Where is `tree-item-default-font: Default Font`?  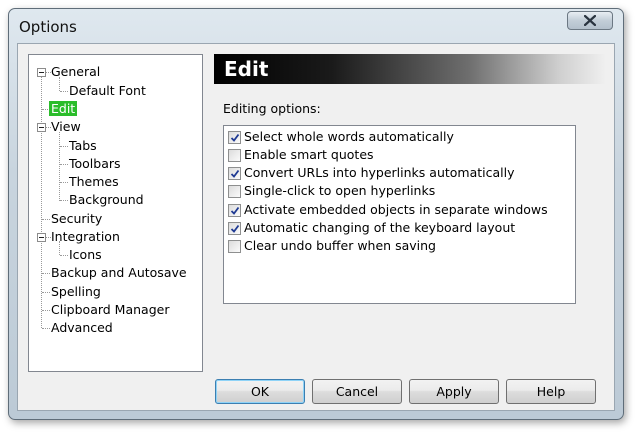
tree-item-default-font: Default Font is located at coordinates (107, 91).